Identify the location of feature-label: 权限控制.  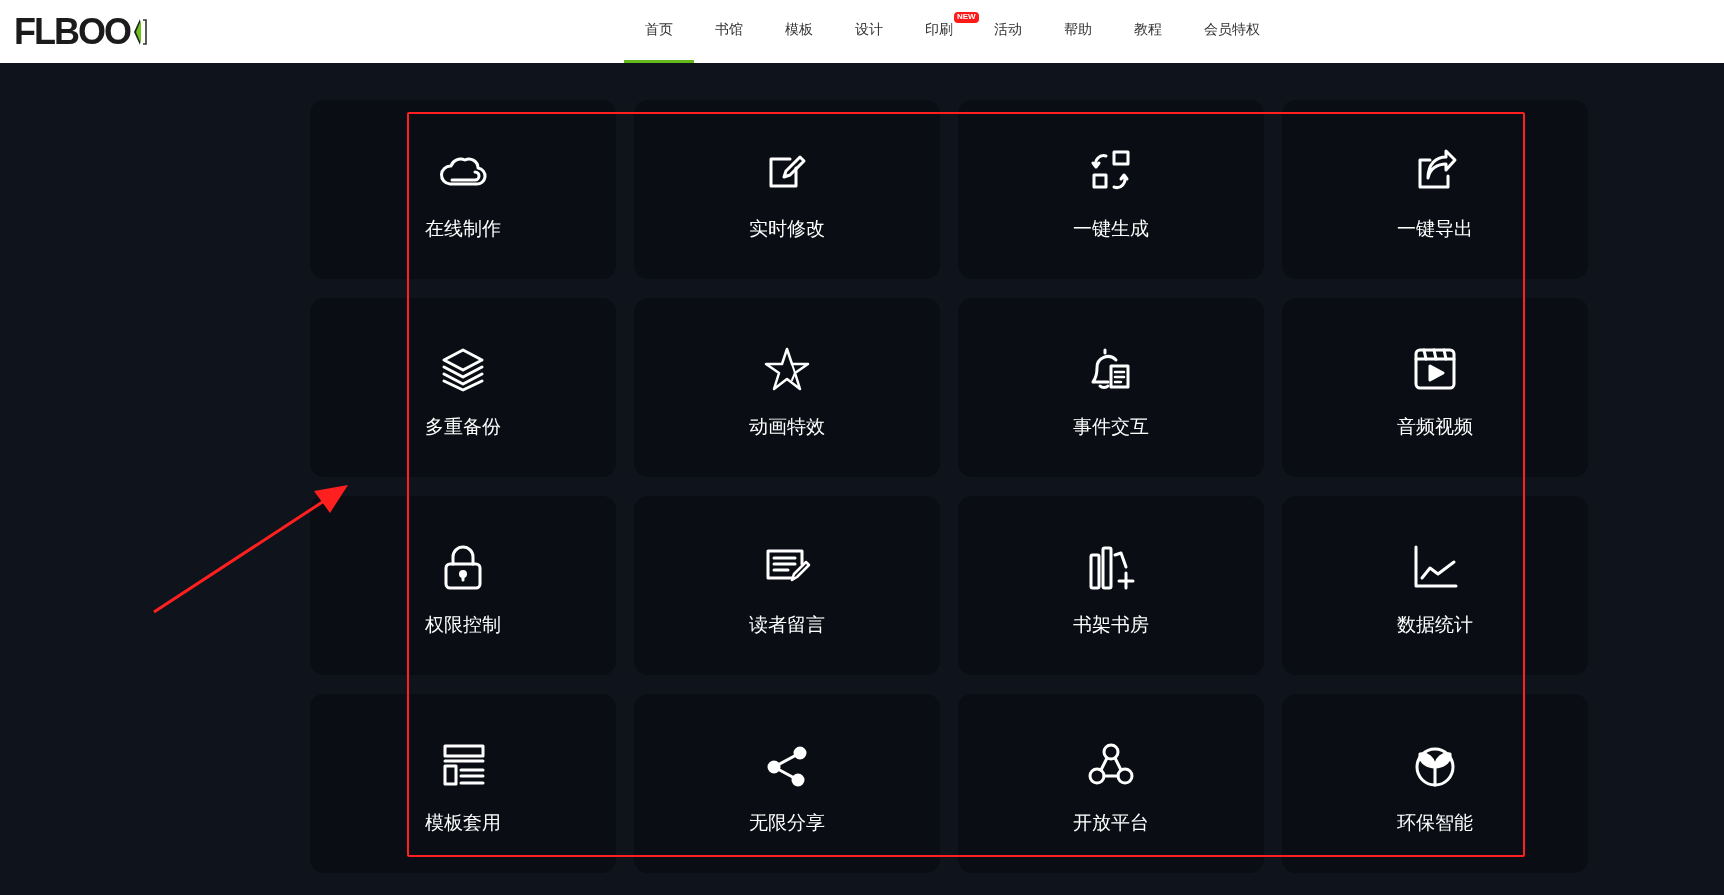
(463, 625).